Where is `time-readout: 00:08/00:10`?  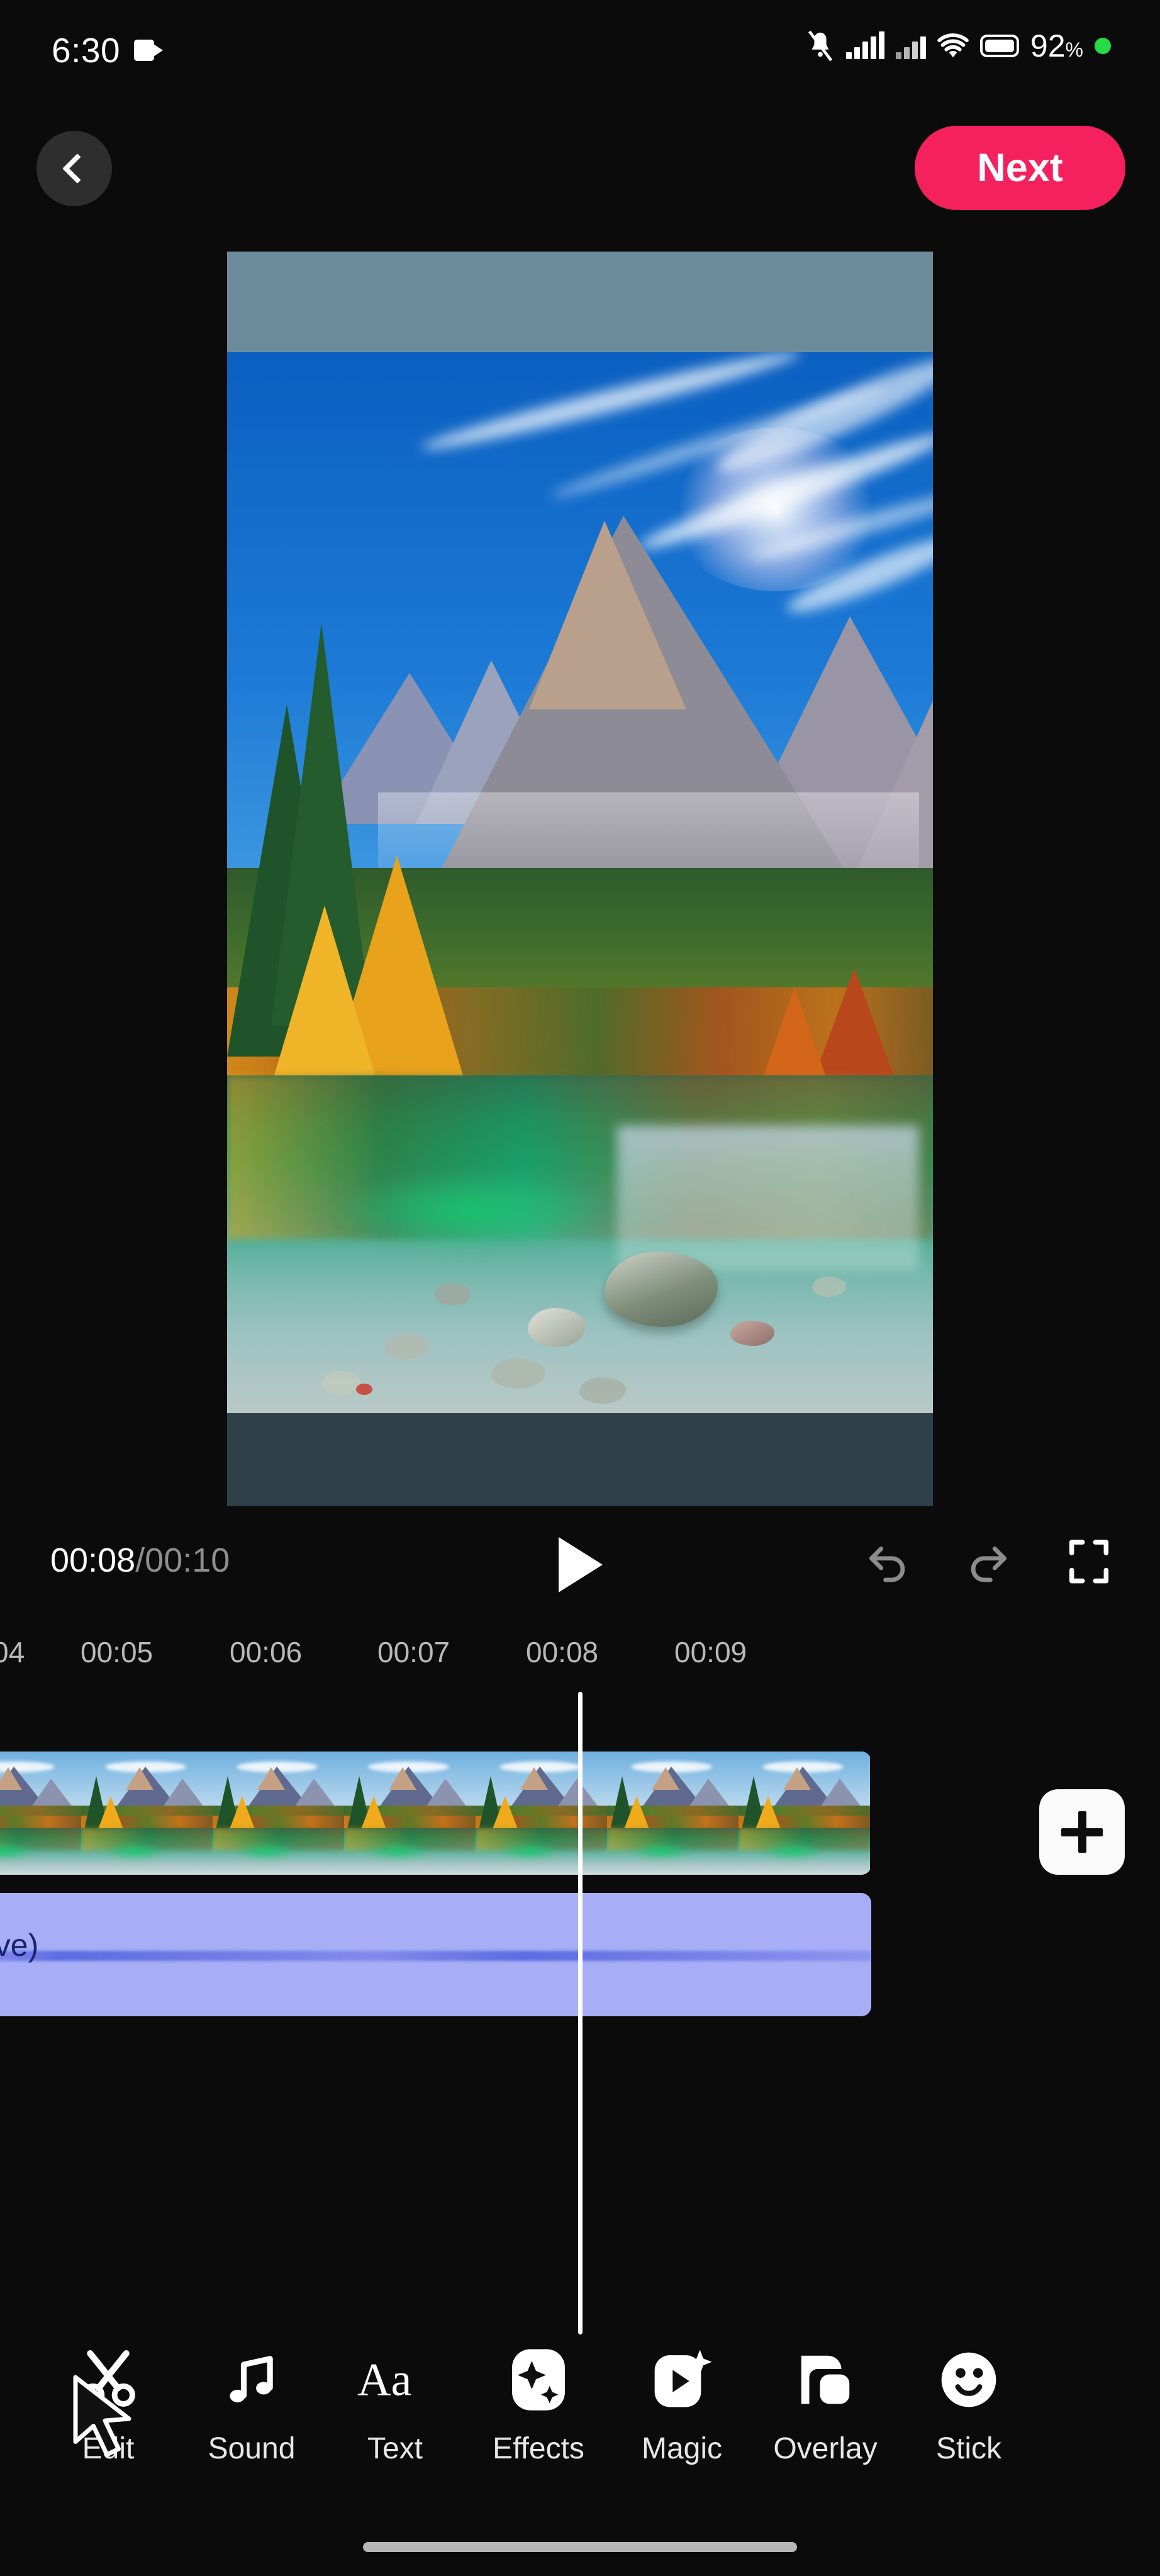
time-readout: 00:08/00:10 is located at coordinates (140, 1560).